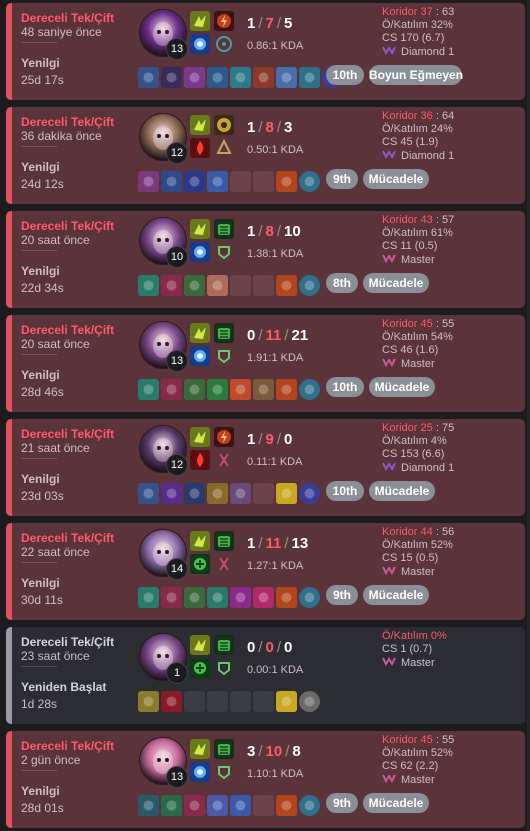 The height and width of the screenshot is (831, 530). I want to click on aftershock-rune-icon, so click(224, 541).